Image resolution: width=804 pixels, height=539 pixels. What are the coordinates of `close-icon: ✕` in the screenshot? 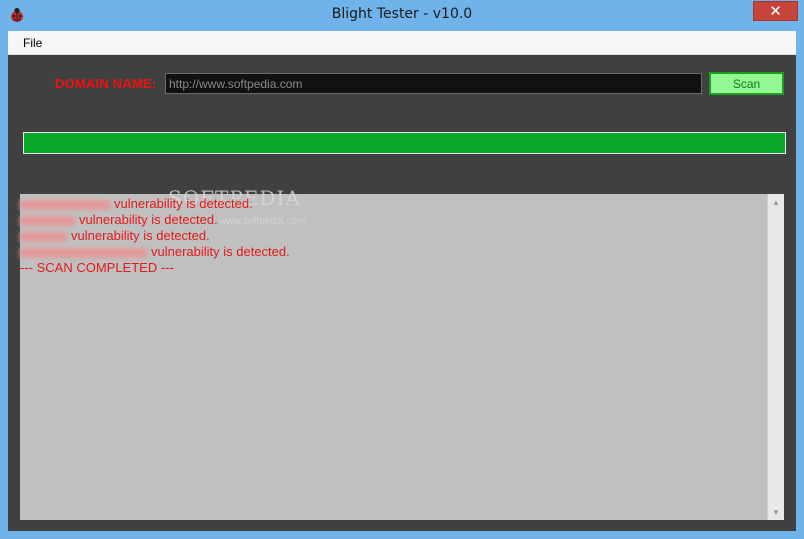 It's located at (775, 11).